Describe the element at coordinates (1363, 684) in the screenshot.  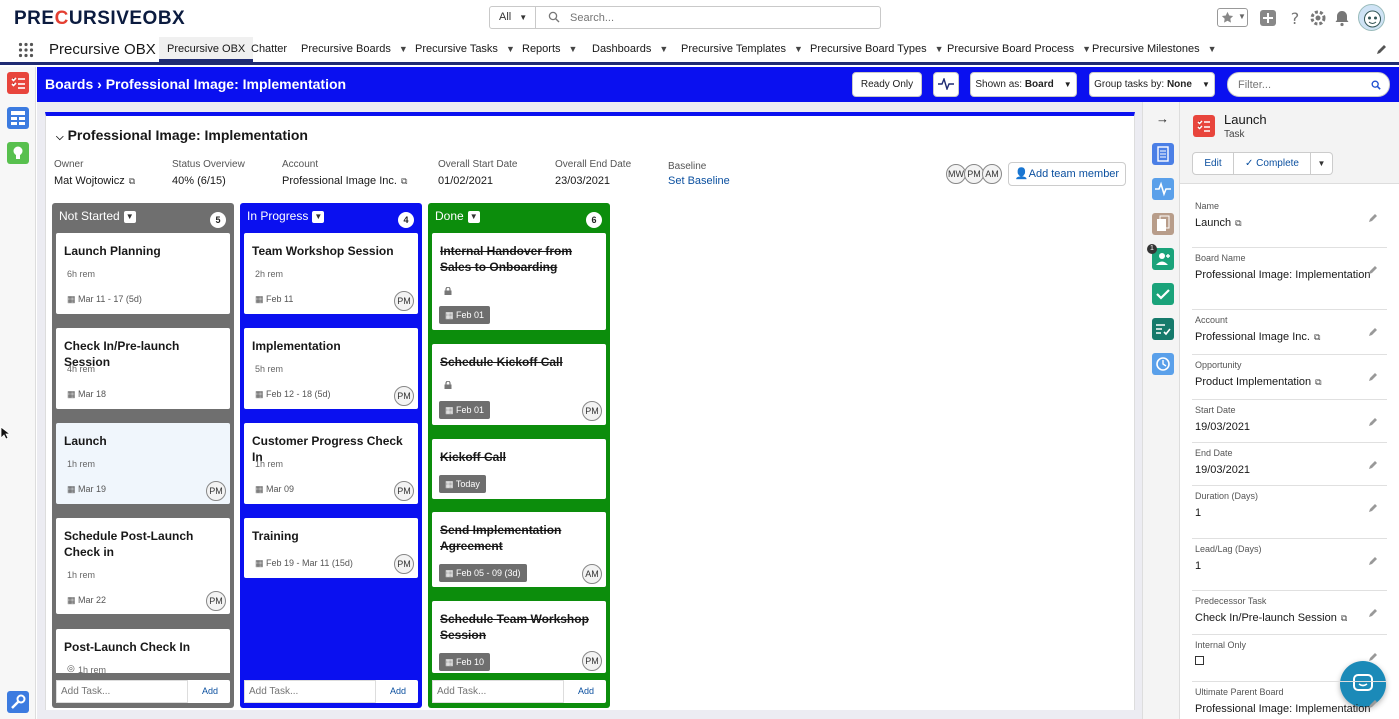
I see `chat-launcher-button` at that location.